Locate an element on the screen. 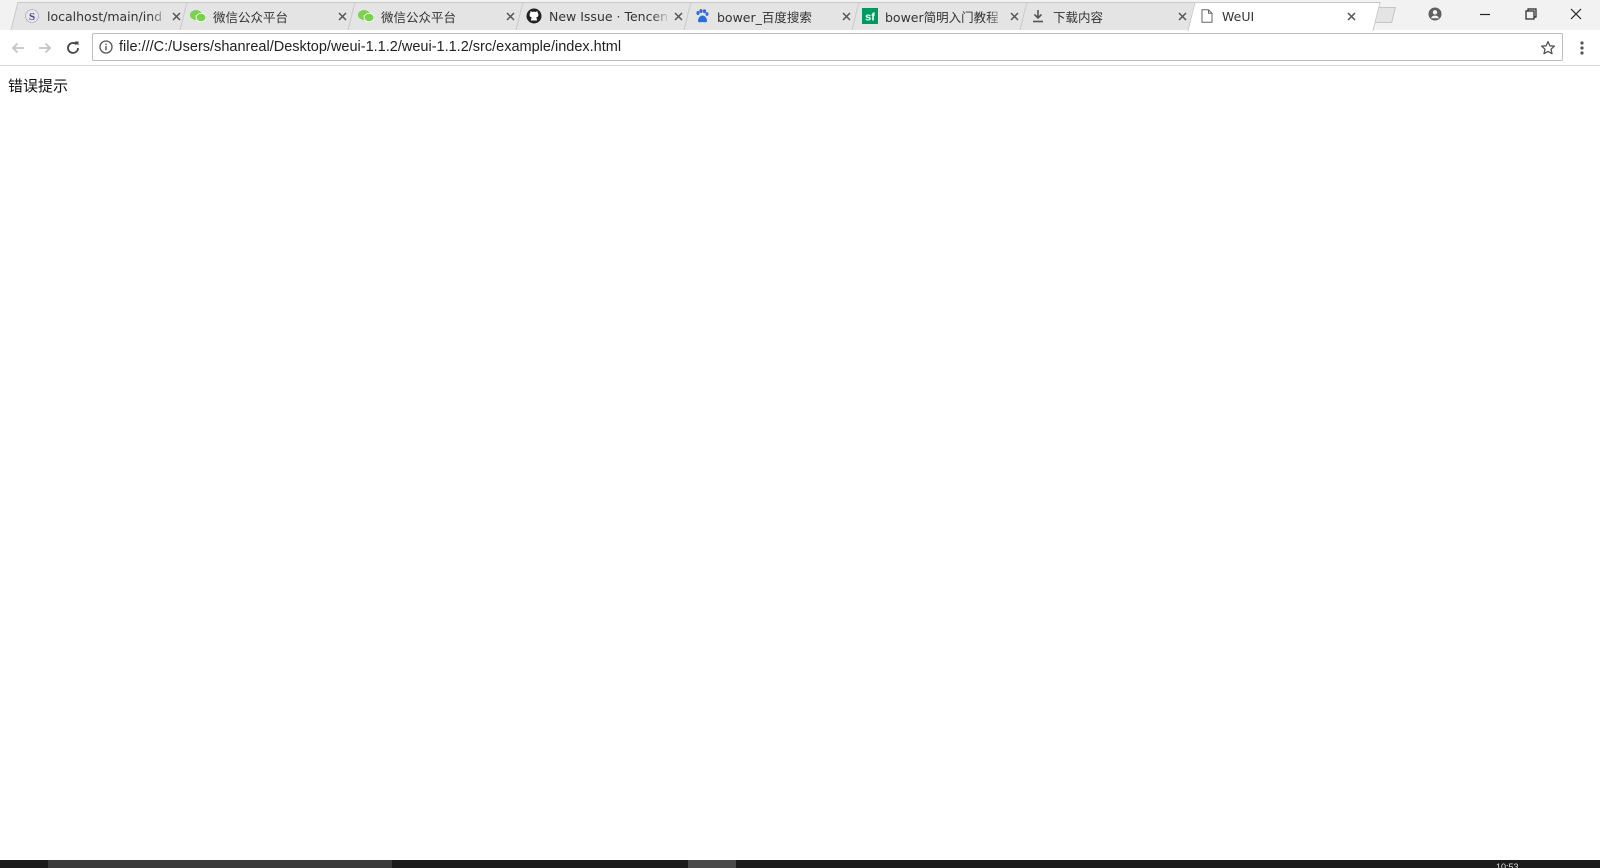  taskbar-clock: 10:53 is located at coordinates (1507, 865).